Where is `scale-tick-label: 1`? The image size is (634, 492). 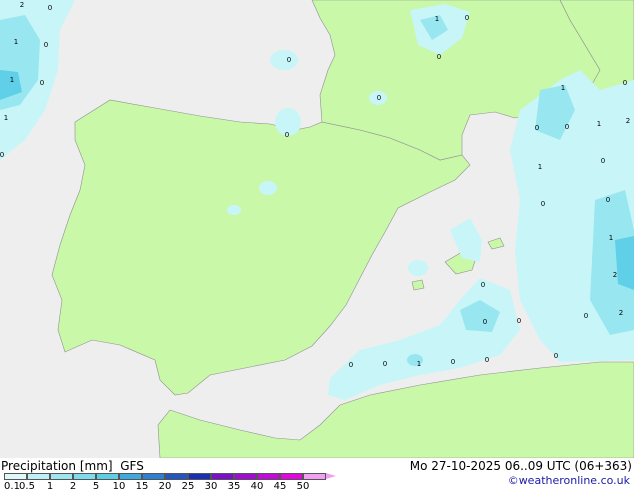 scale-tick-label: 1 is located at coordinates (50, 486).